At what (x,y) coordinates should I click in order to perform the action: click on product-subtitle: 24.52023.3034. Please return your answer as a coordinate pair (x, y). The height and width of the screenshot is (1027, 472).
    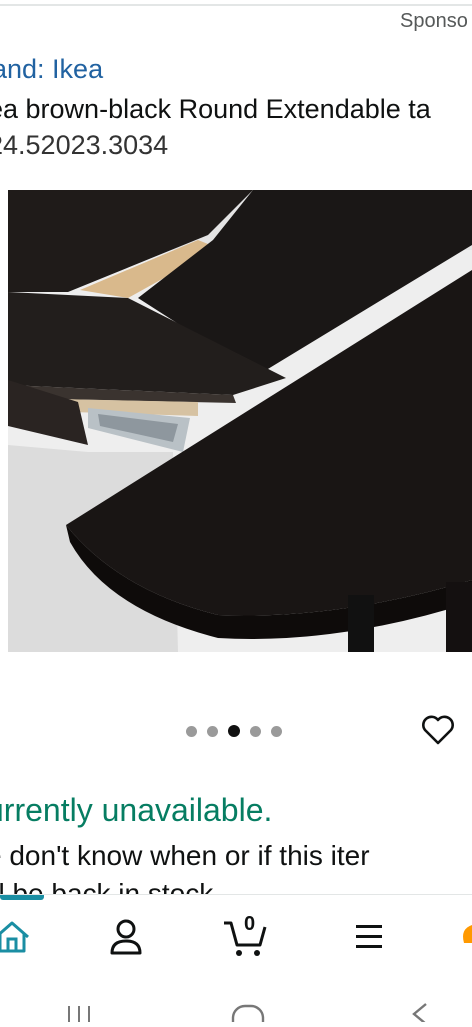
    Looking at the image, I should click on (84, 145).